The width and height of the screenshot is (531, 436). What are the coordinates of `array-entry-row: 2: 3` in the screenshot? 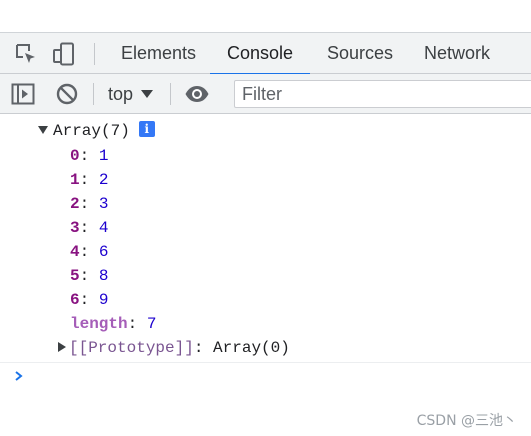 It's located at (89, 204).